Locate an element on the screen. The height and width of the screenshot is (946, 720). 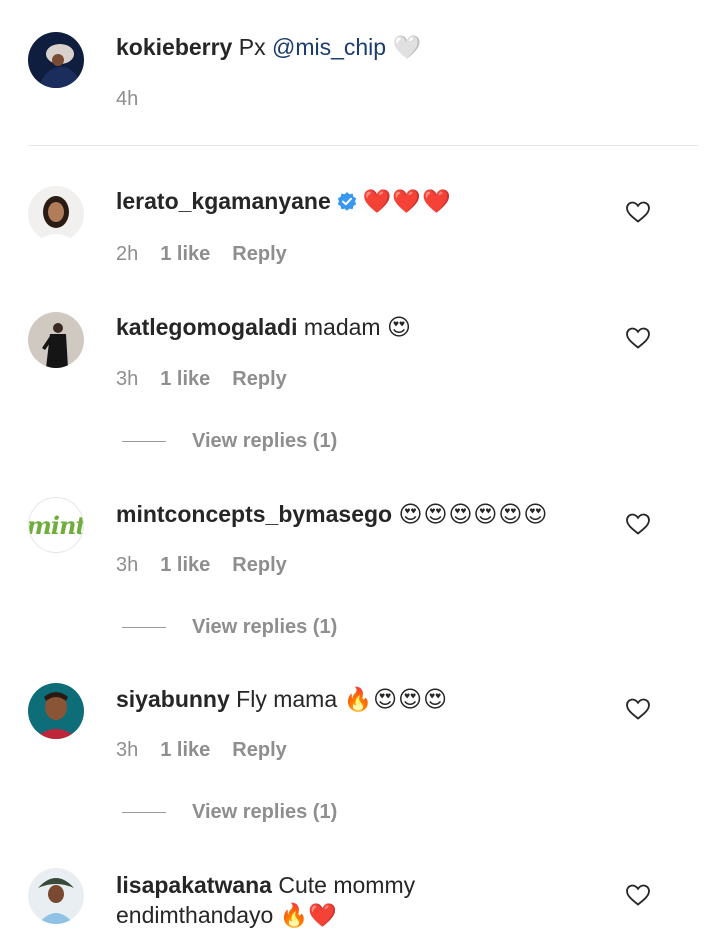
timestamp: 4h is located at coordinates (127, 99).